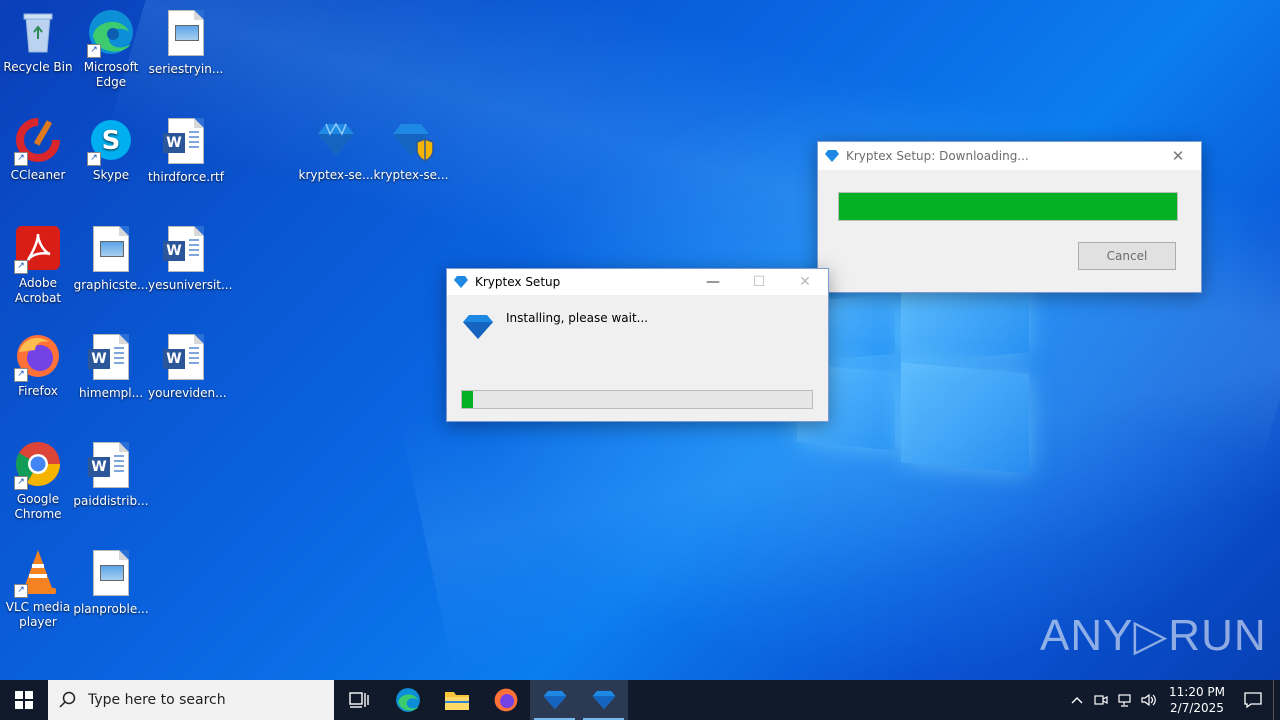  I want to click on search-placeholder: Type here to search, so click(157, 700).